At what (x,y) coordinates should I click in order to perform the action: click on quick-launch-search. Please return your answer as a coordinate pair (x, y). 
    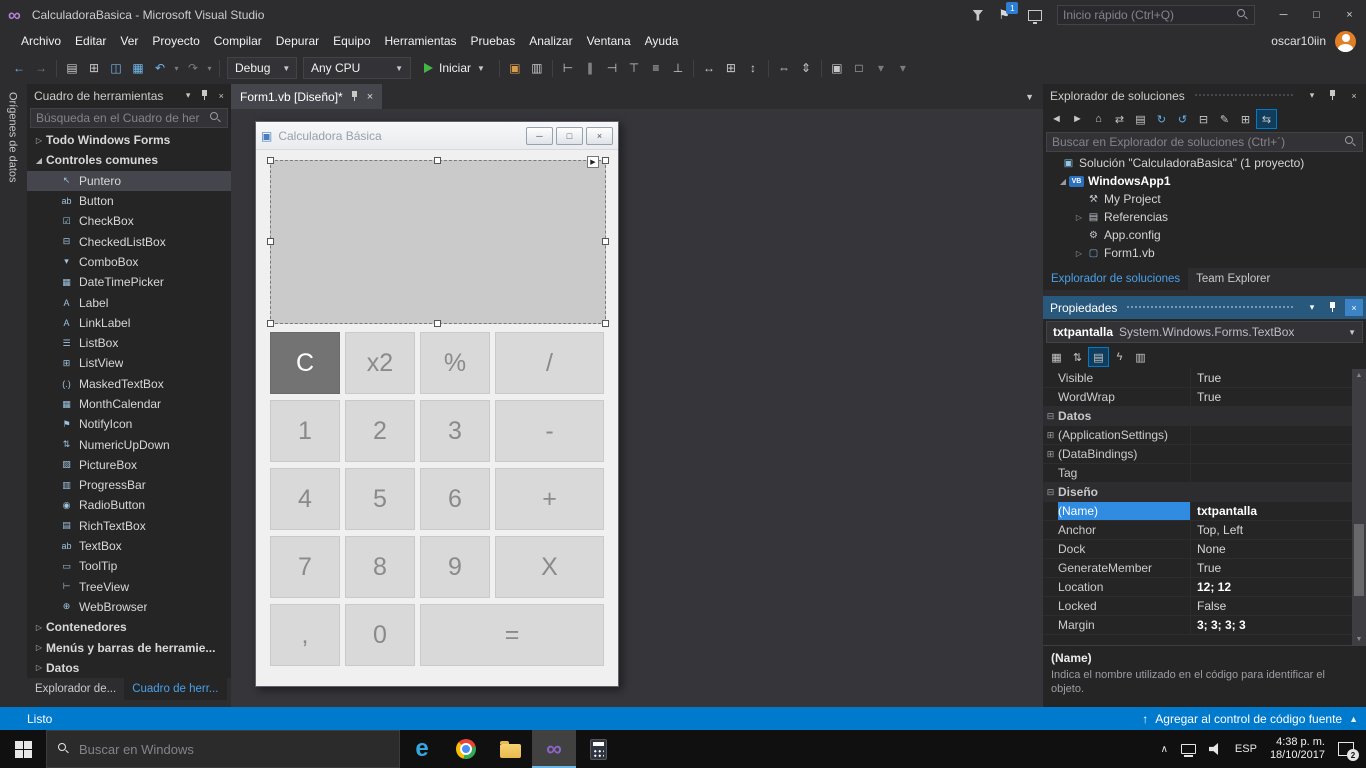
    Looking at the image, I should click on (1156, 15).